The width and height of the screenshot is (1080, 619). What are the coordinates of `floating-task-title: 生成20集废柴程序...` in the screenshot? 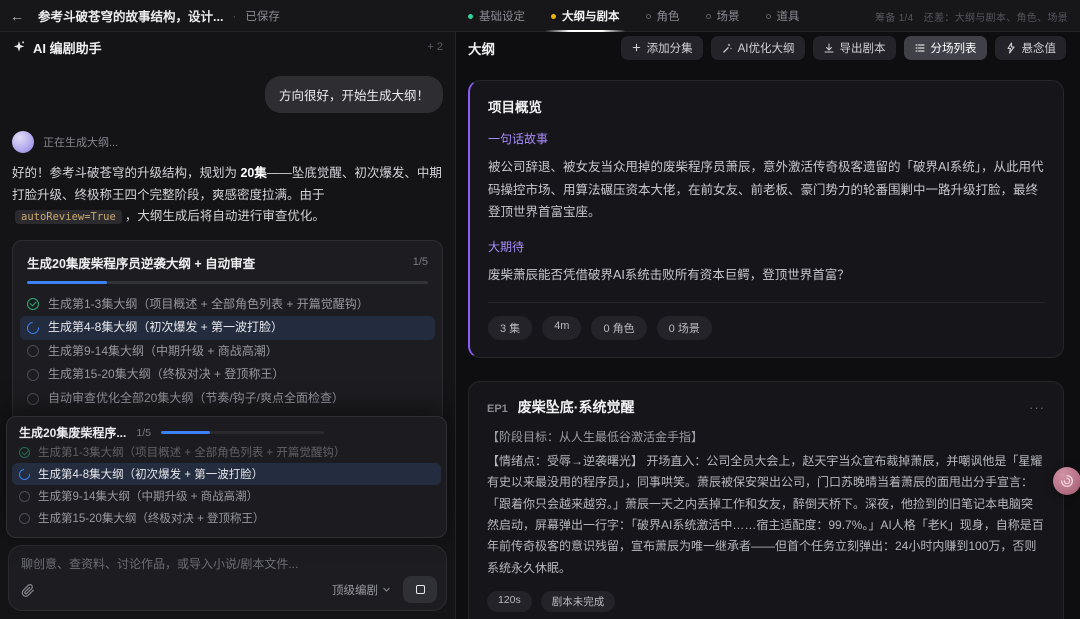 It's located at (73, 433).